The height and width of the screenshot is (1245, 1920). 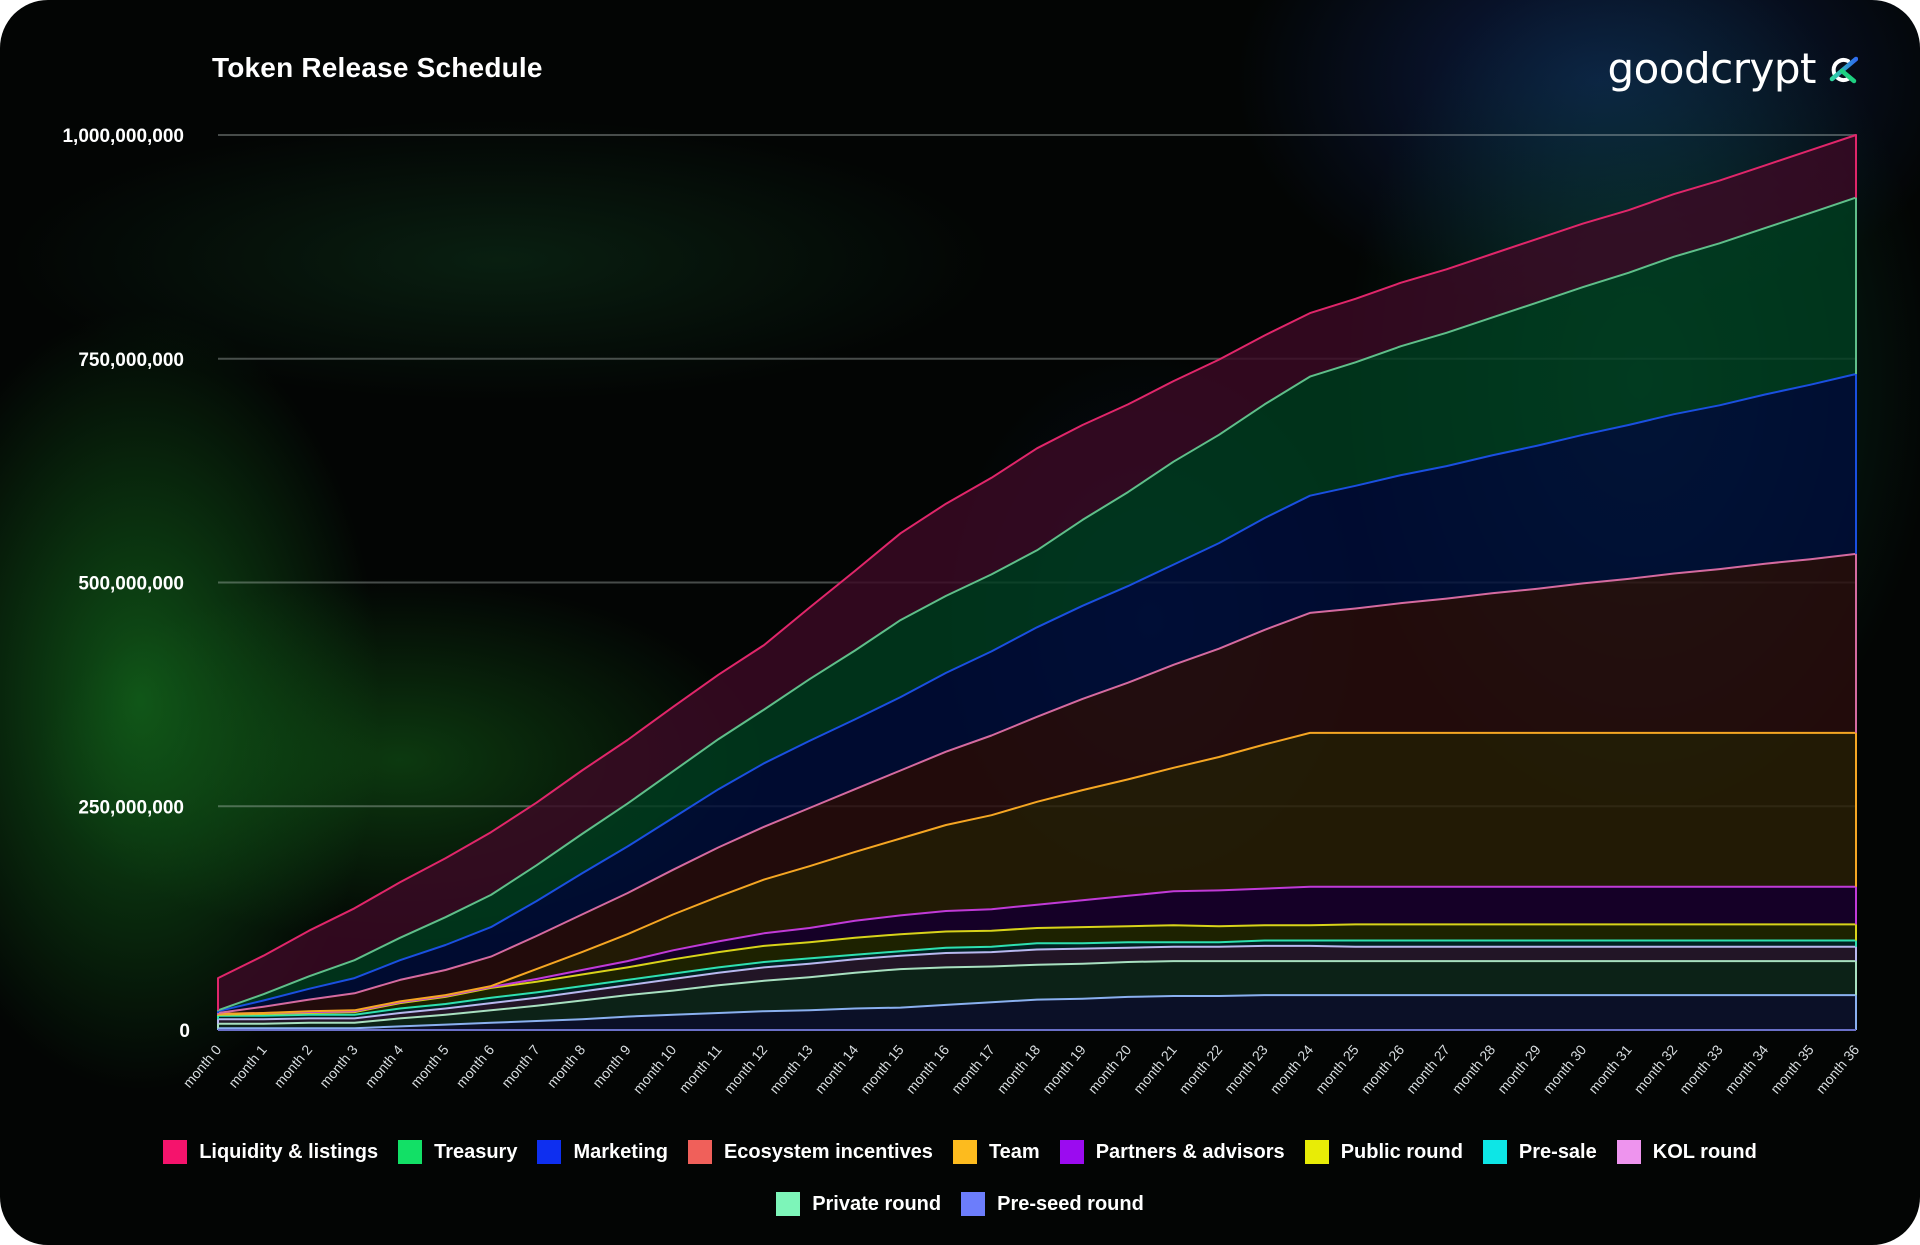 I want to click on legend-item-liquidity-and-listings: Liquidity & listings, so click(x=270, y=1152).